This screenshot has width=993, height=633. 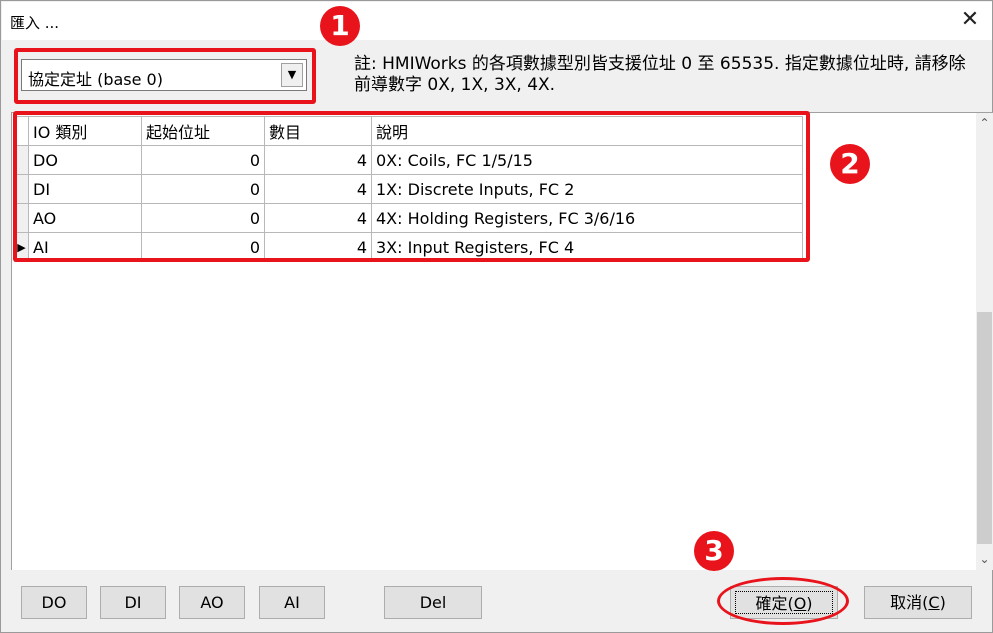 What do you see at coordinates (984, 123) in the screenshot?
I see `scroll-up-icon: ⌃` at bounding box center [984, 123].